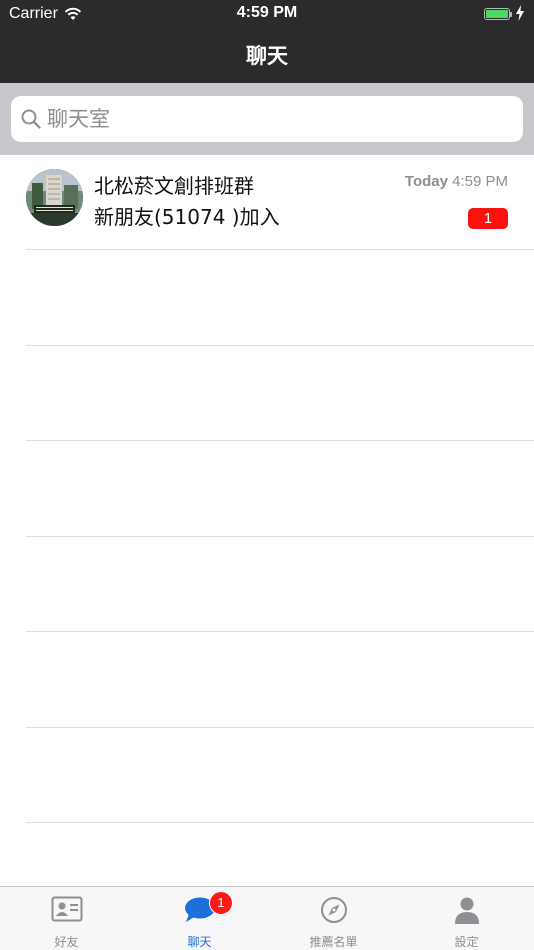 The height and width of the screenshot is (950, 534). What do you see at coordinates (67, 911) in the screenshot?
I see `contact-card-icon` at bounding box center [67, 911].